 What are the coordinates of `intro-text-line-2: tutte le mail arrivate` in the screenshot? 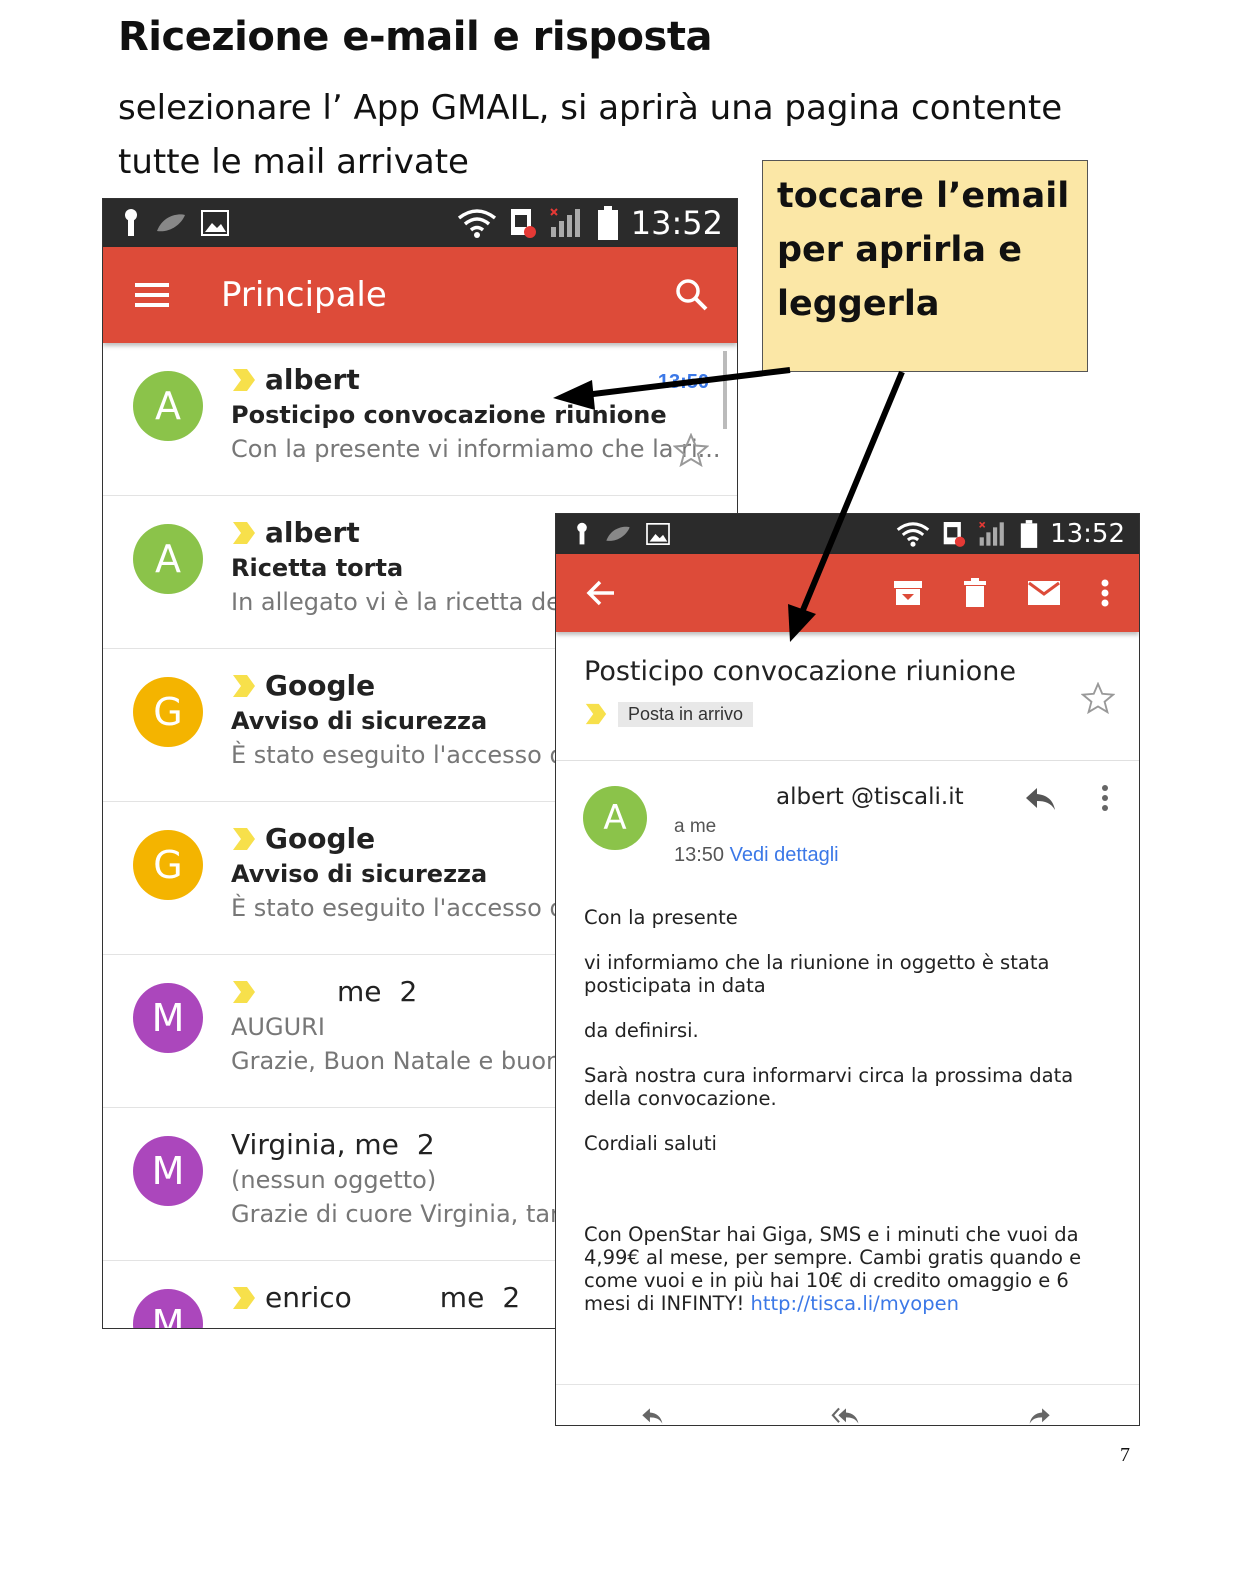 It's located at (293, 162).